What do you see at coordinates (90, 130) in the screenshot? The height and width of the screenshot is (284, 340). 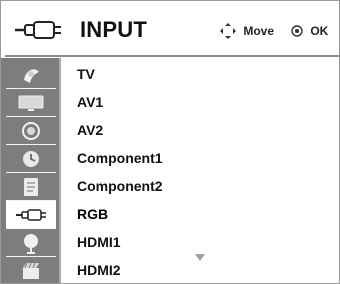 I see `input-item-av2: AV2` at bounding box center [90, 130].